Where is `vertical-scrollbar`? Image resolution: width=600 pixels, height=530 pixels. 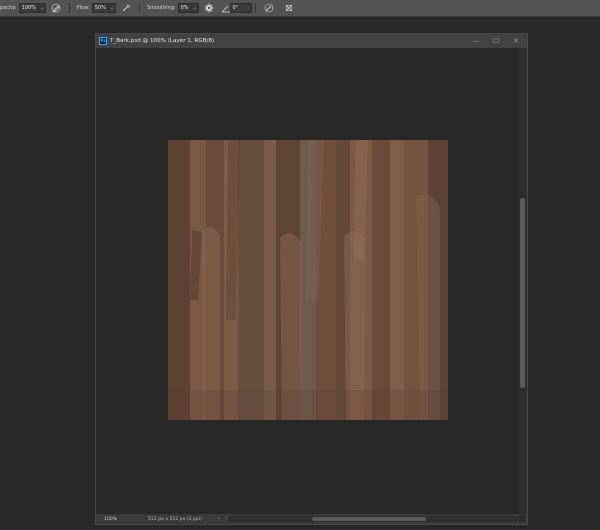
vertical-scrollbar is located at coordinates (522, 281).